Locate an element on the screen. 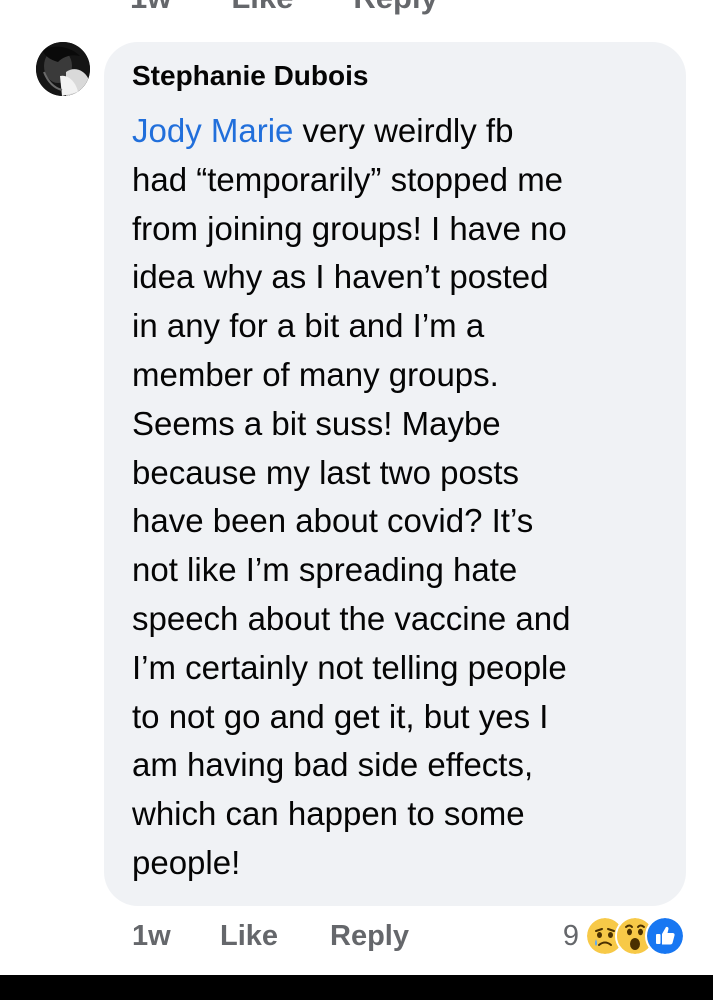  reaction-count: 9 is located at coordinates (571, 936).